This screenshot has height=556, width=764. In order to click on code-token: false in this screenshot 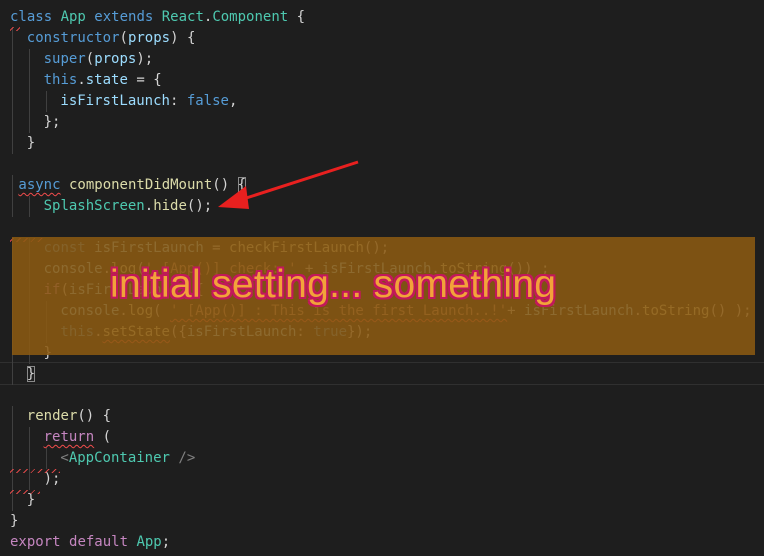, I will do `click(207, 101)`.